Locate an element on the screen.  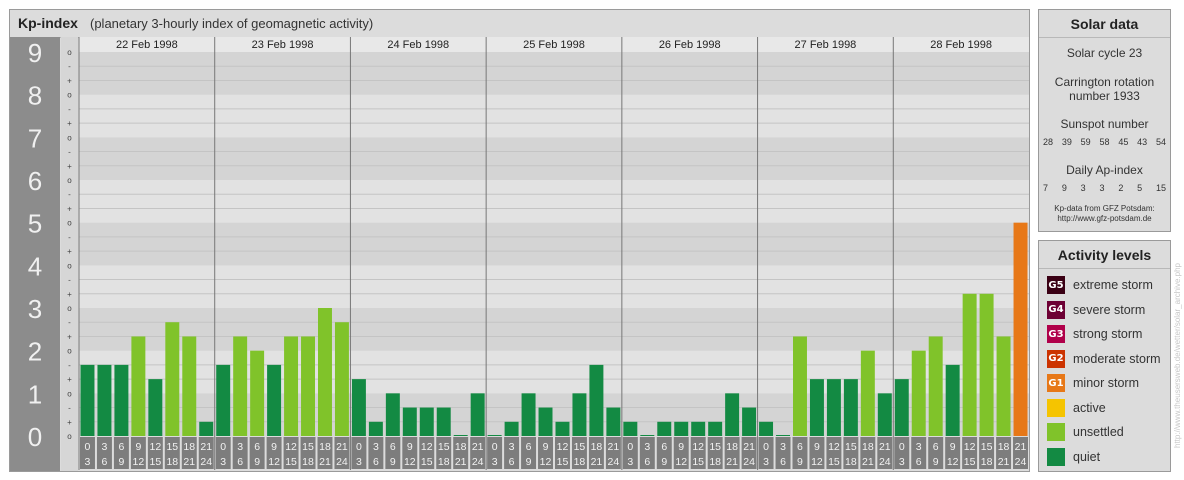
y-tick-label: 3 is located at coordinates (35, 309).